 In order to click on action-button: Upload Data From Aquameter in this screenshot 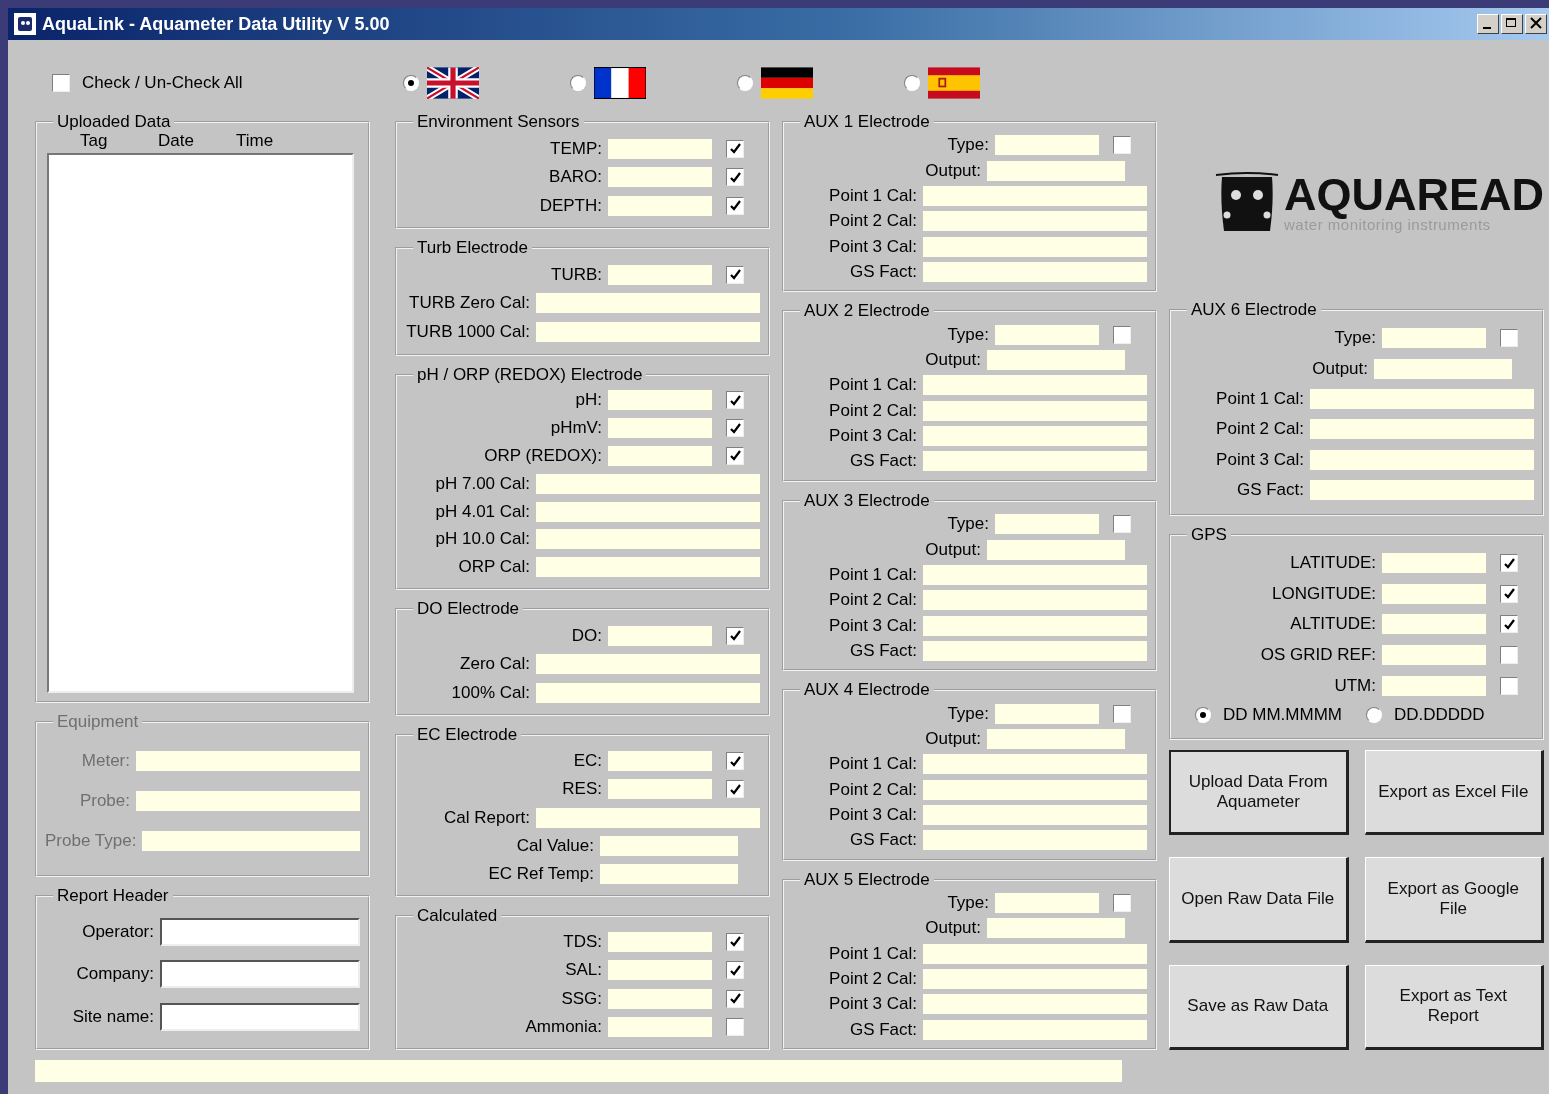, I will do `click(1259, 793)`.